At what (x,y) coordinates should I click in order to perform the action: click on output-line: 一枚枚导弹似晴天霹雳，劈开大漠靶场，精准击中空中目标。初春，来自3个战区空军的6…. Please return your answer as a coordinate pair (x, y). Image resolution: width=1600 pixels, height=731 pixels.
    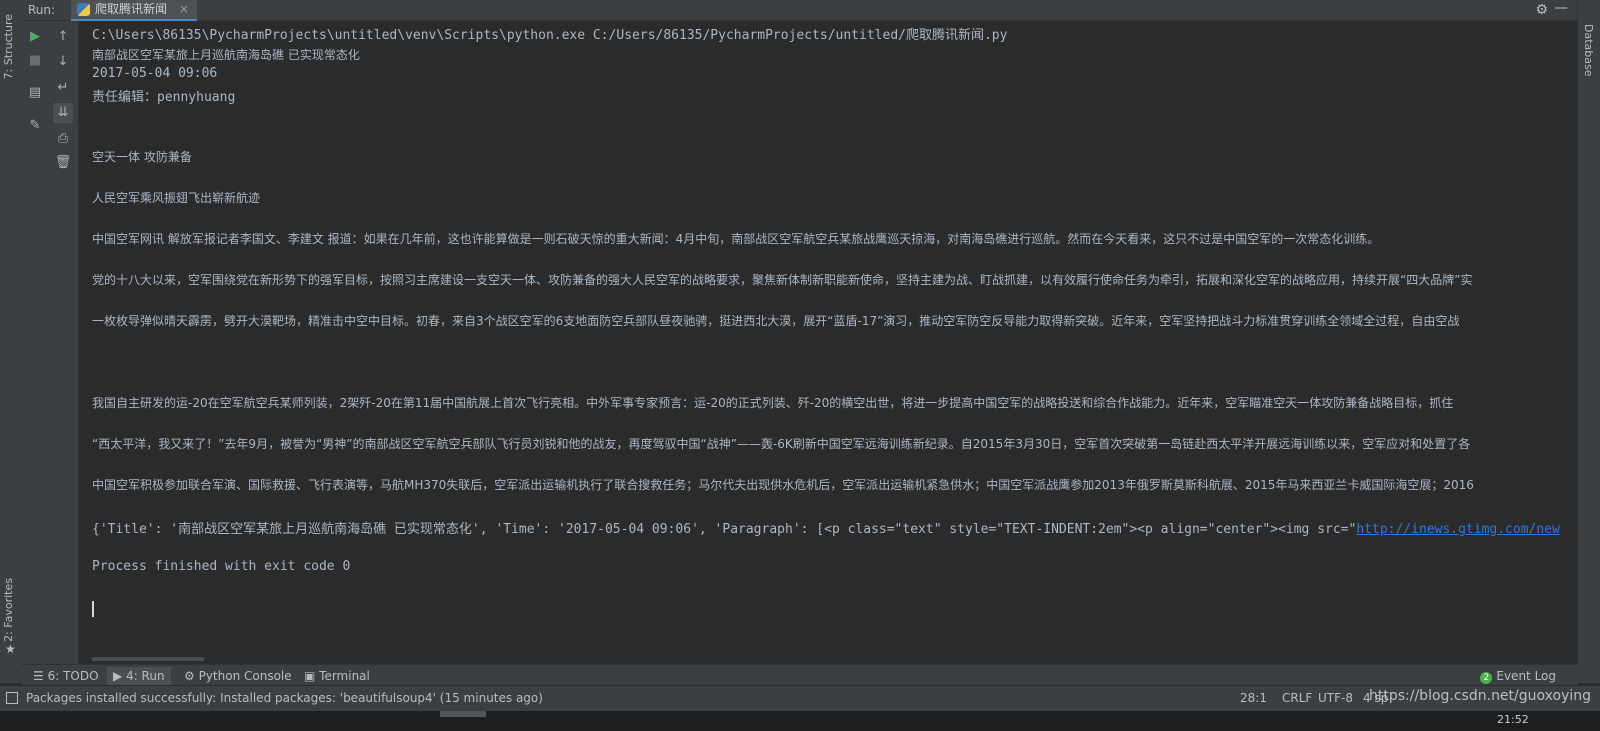
    Looking at the image, I should click on (776, 321).